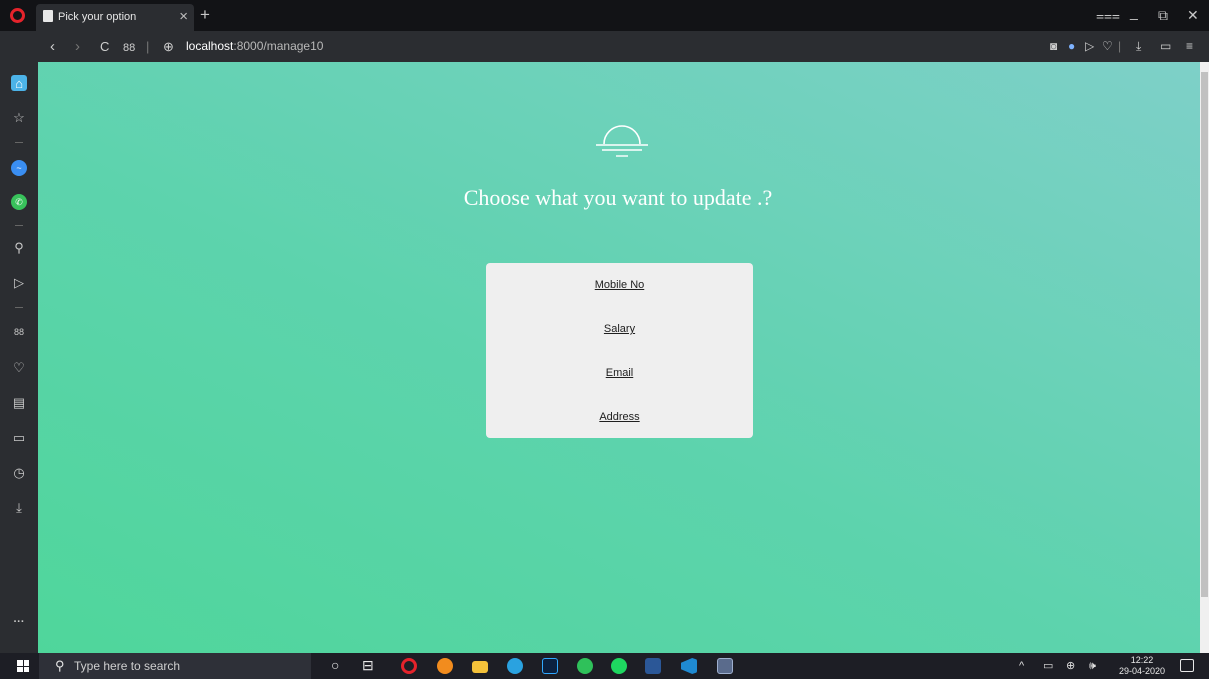 The height and width of the screenshot is (679, 1209). What do you see at coordinates (19, 403) in the screenshot?
I see `news-icon: ▤` at bounding box center [19, 403].